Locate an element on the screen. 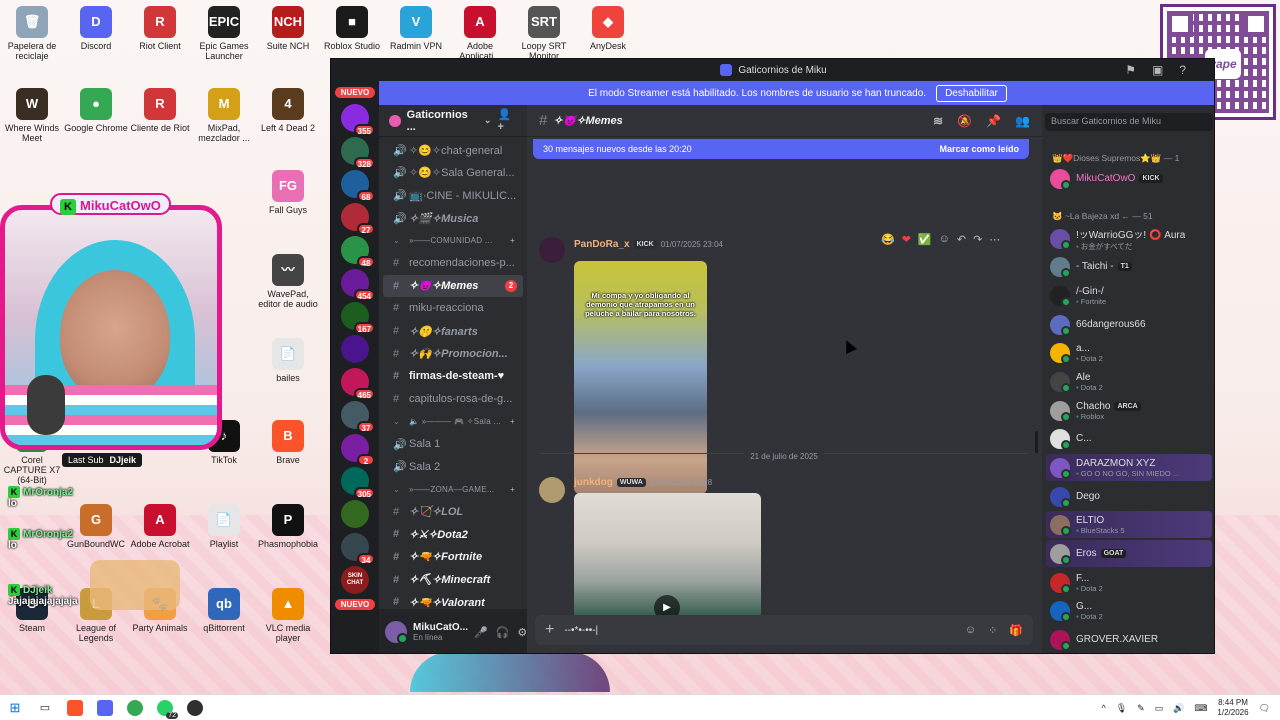  server-icon: 27 is located at coordinates (358, 219).